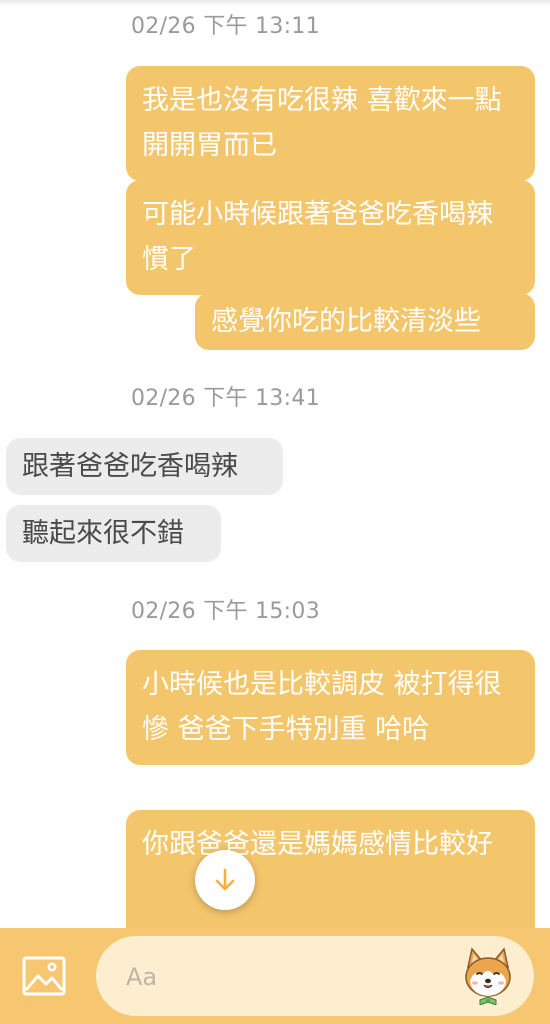 This screenshot has width=550, height=1024. I want to click on sticker-button, so click(488, 975).